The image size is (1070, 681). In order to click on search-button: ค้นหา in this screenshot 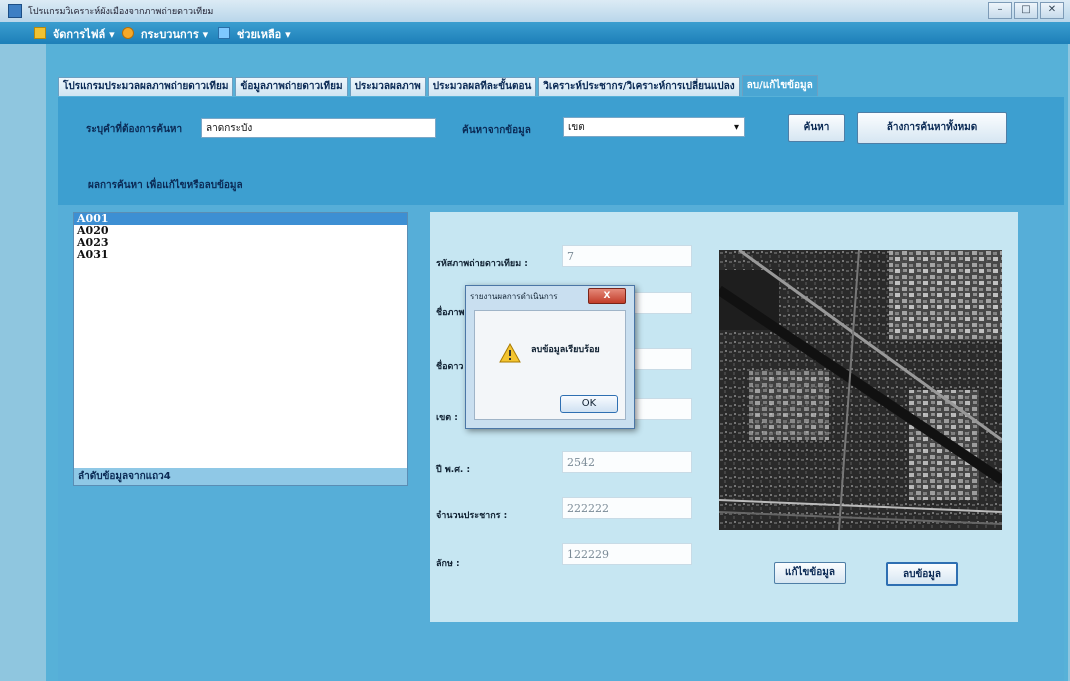, I will do `click(816, 128)`.